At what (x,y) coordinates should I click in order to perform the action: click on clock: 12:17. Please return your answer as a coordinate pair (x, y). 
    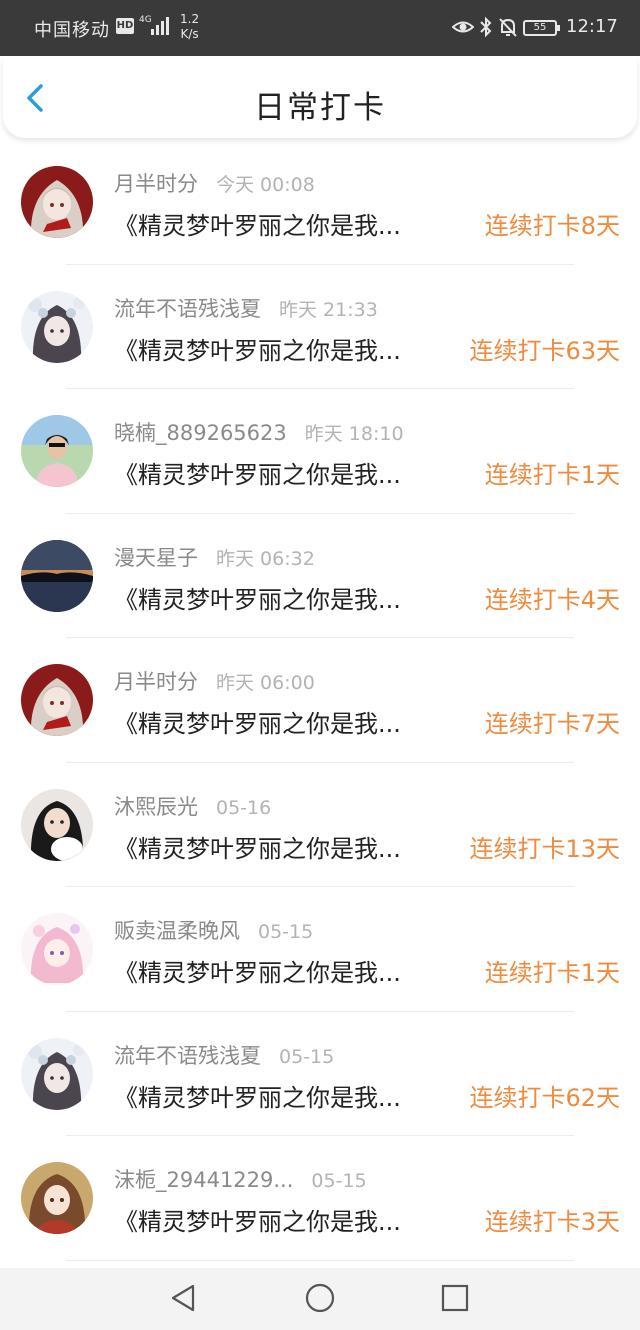
    Looking at the image, I should click on (592, 26).